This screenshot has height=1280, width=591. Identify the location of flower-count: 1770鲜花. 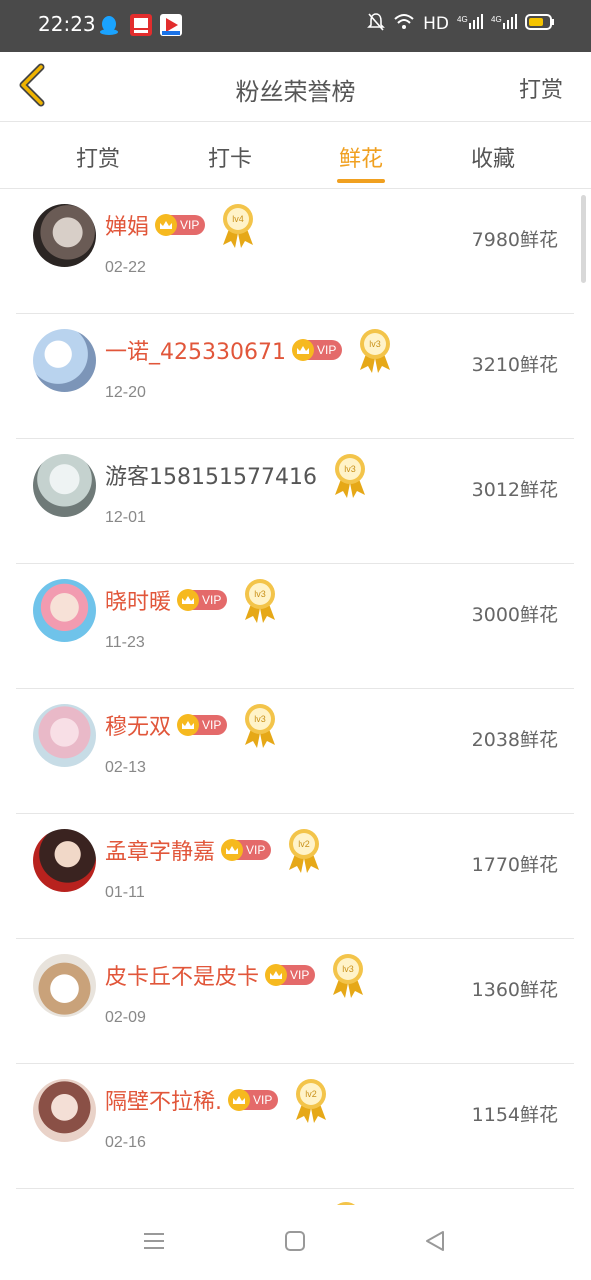
(514, 865).